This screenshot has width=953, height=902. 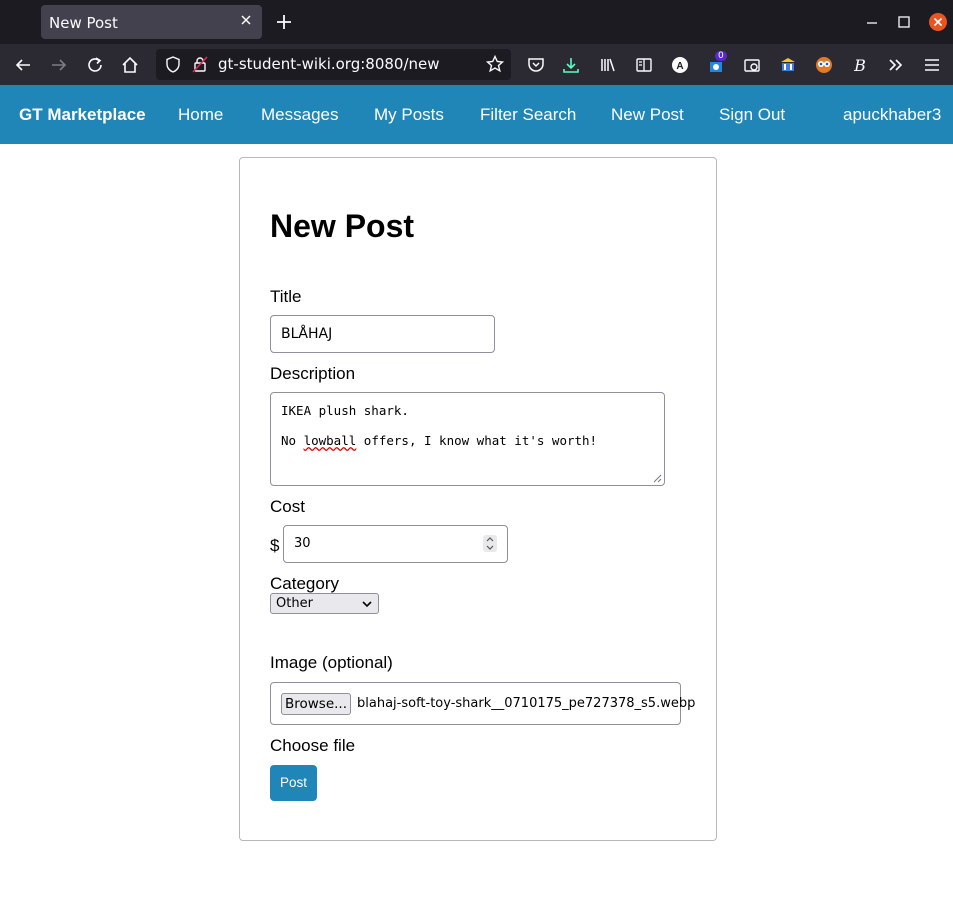 What do you see at coordinates (495, 64) in the screenshot?
I see `bookmark-star-icon` at bounding box center [495, 64].